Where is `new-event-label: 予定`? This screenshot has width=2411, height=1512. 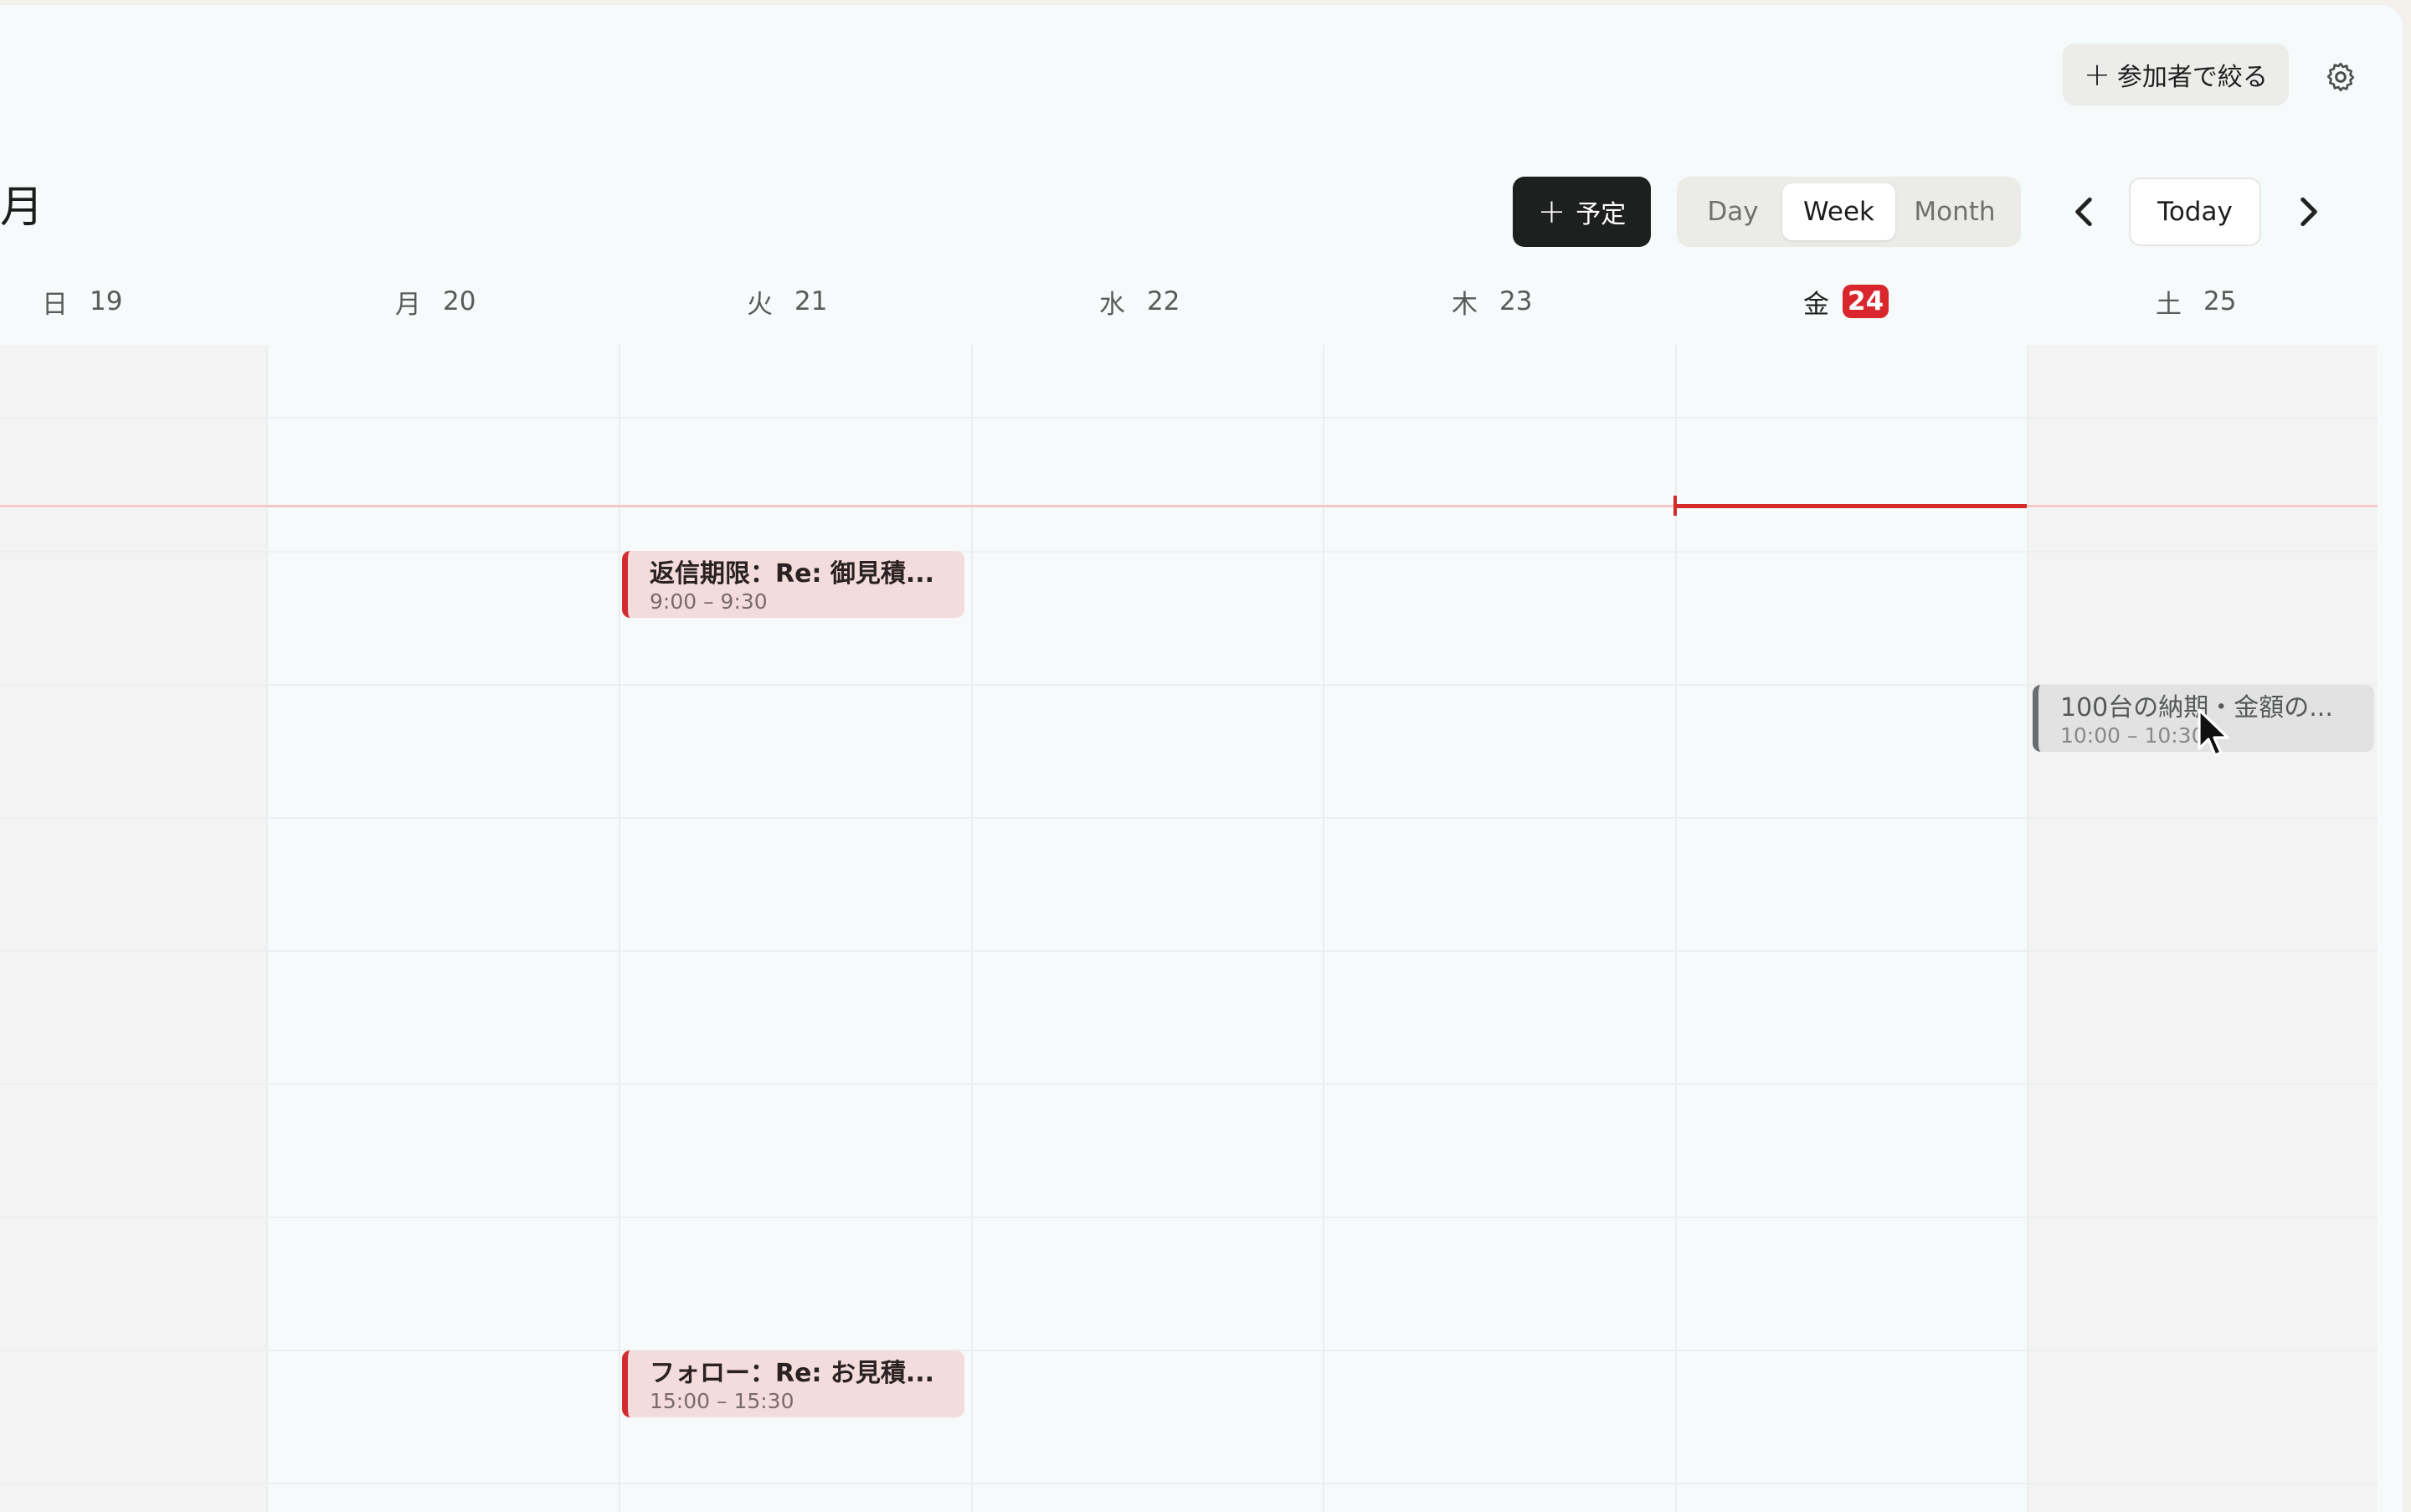 new-event-label: 予定 is located at coordinates (1601, 214).